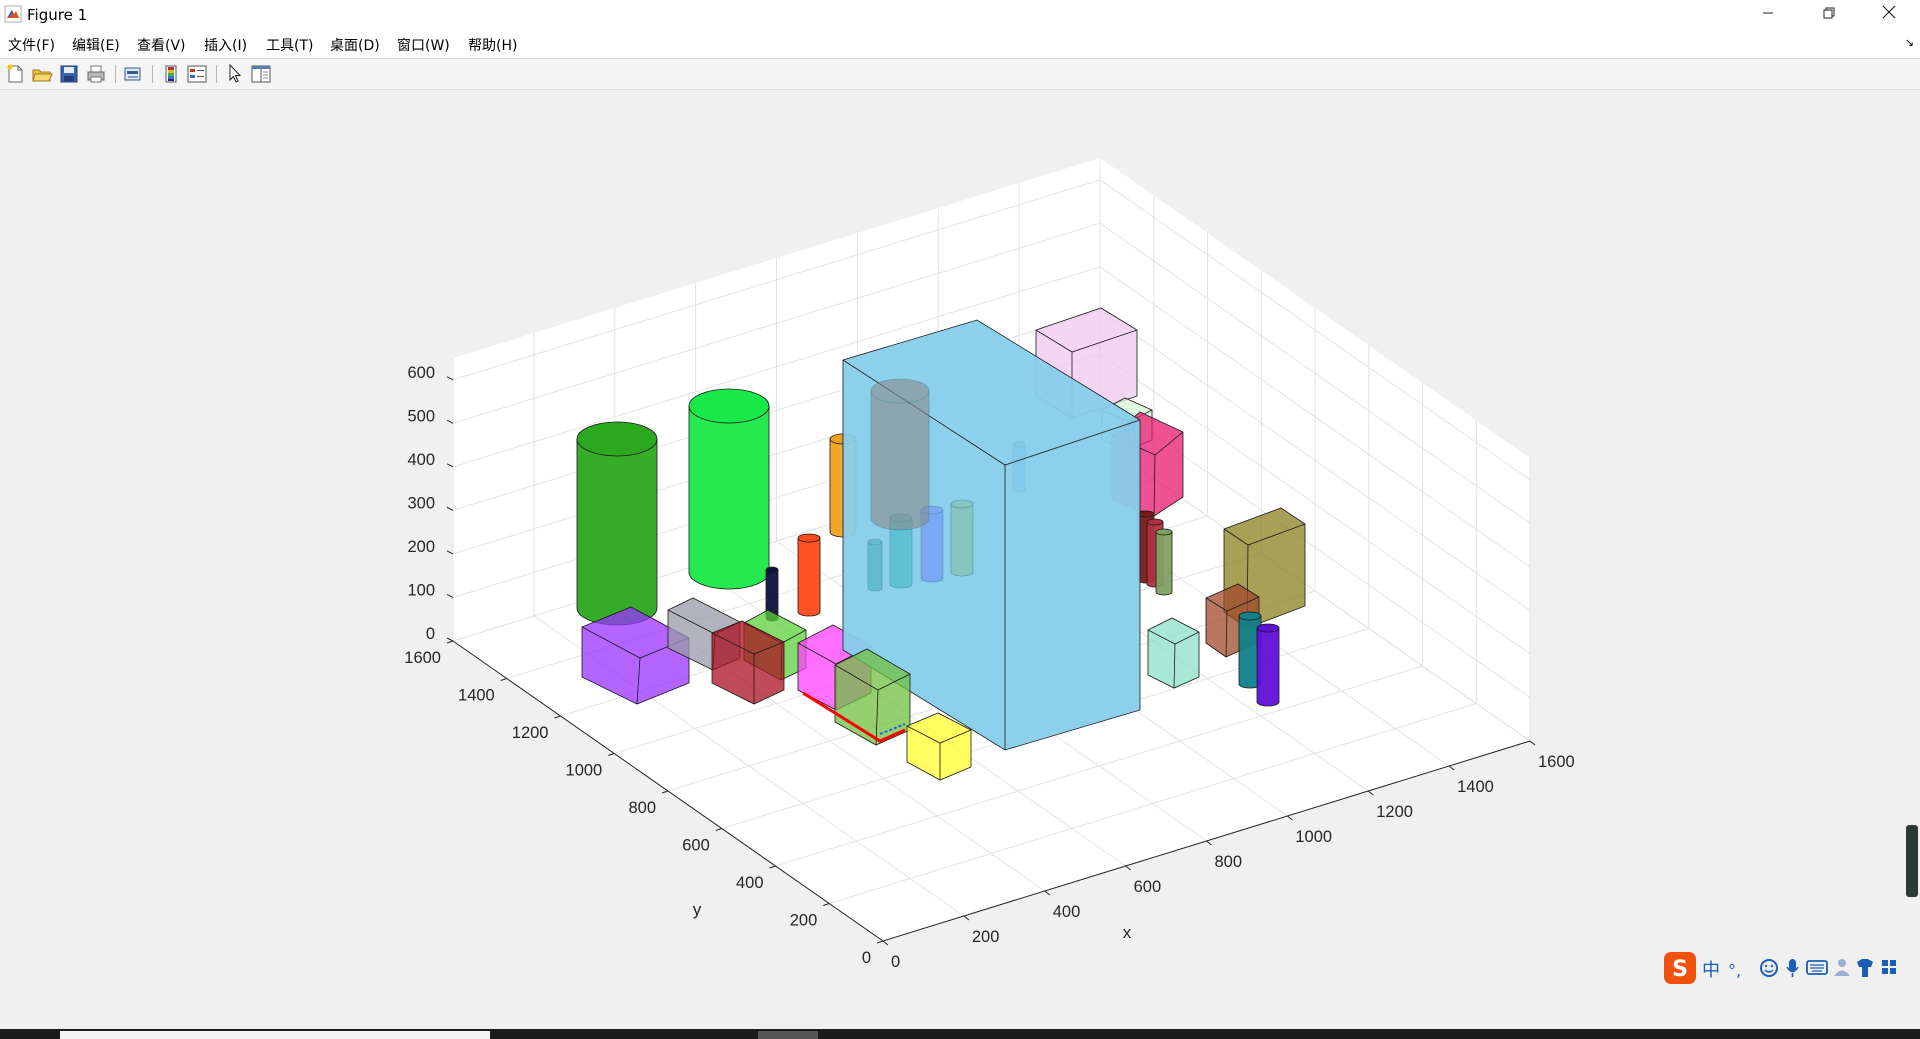 The width and height of the screenshot is (1920, 1039). Describe the element at coordinates (1865, 968) in the screenshot. I see `skin-icon` at that location.